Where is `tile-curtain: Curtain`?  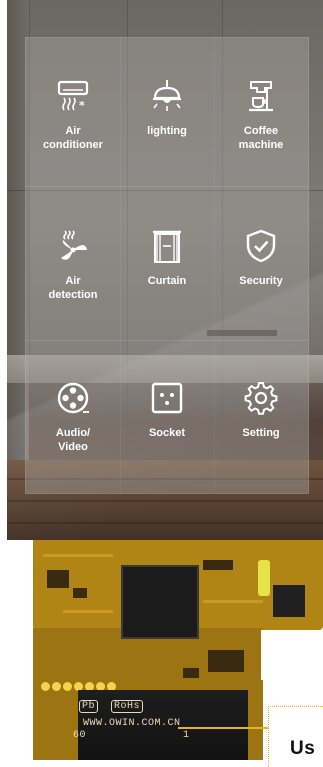 tile-curtain: Curtain is located at coordinates (167, 263).